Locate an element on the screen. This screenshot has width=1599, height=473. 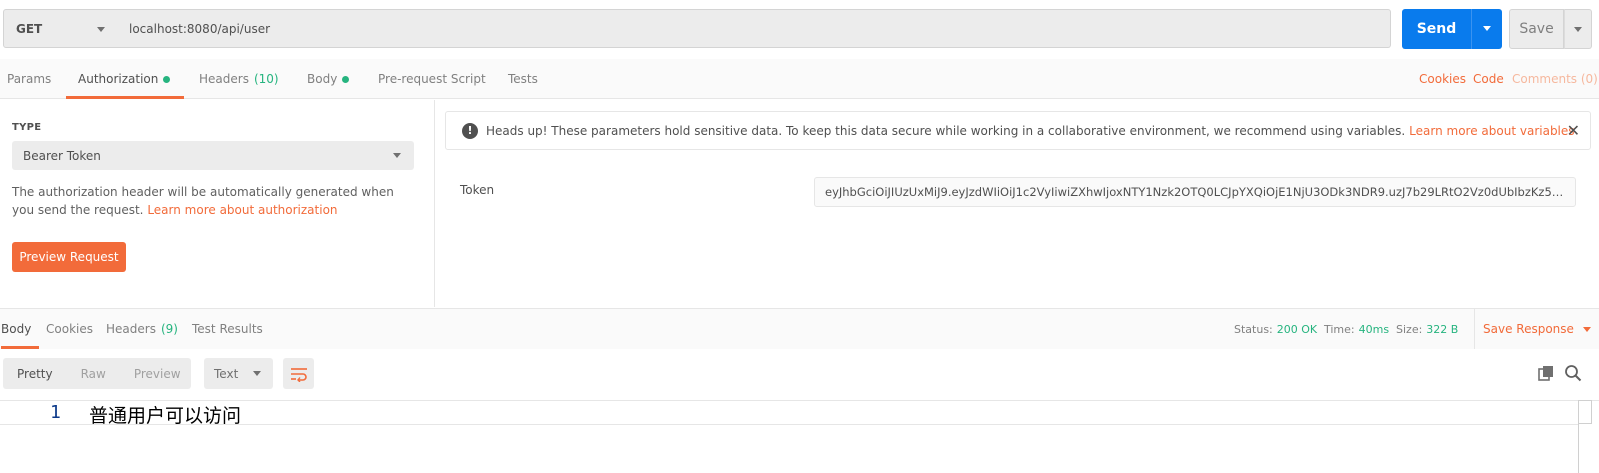
view-preview-button: Preview is located at coordinates (157, 374).